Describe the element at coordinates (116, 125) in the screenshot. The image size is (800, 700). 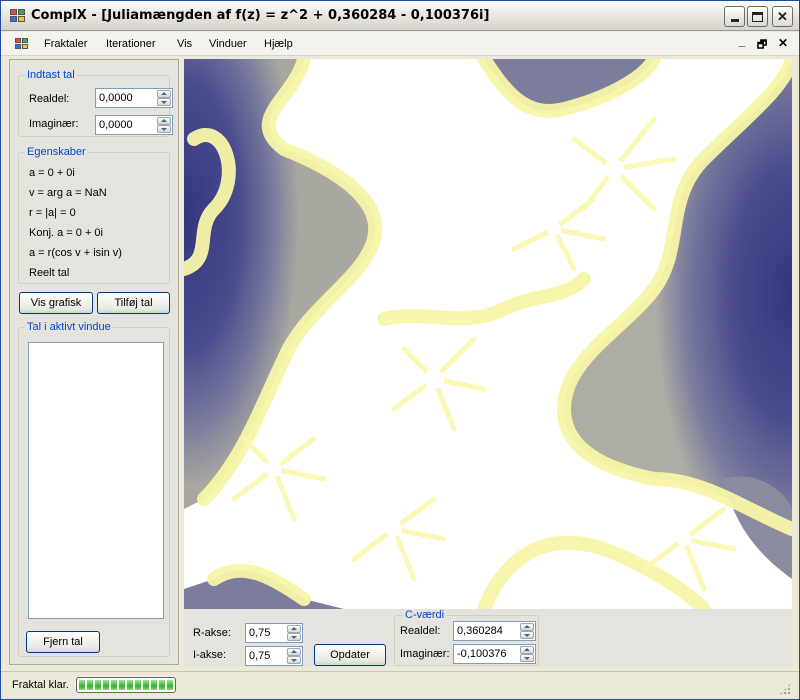
I see `imag-input-value: 0,0000` at that location.